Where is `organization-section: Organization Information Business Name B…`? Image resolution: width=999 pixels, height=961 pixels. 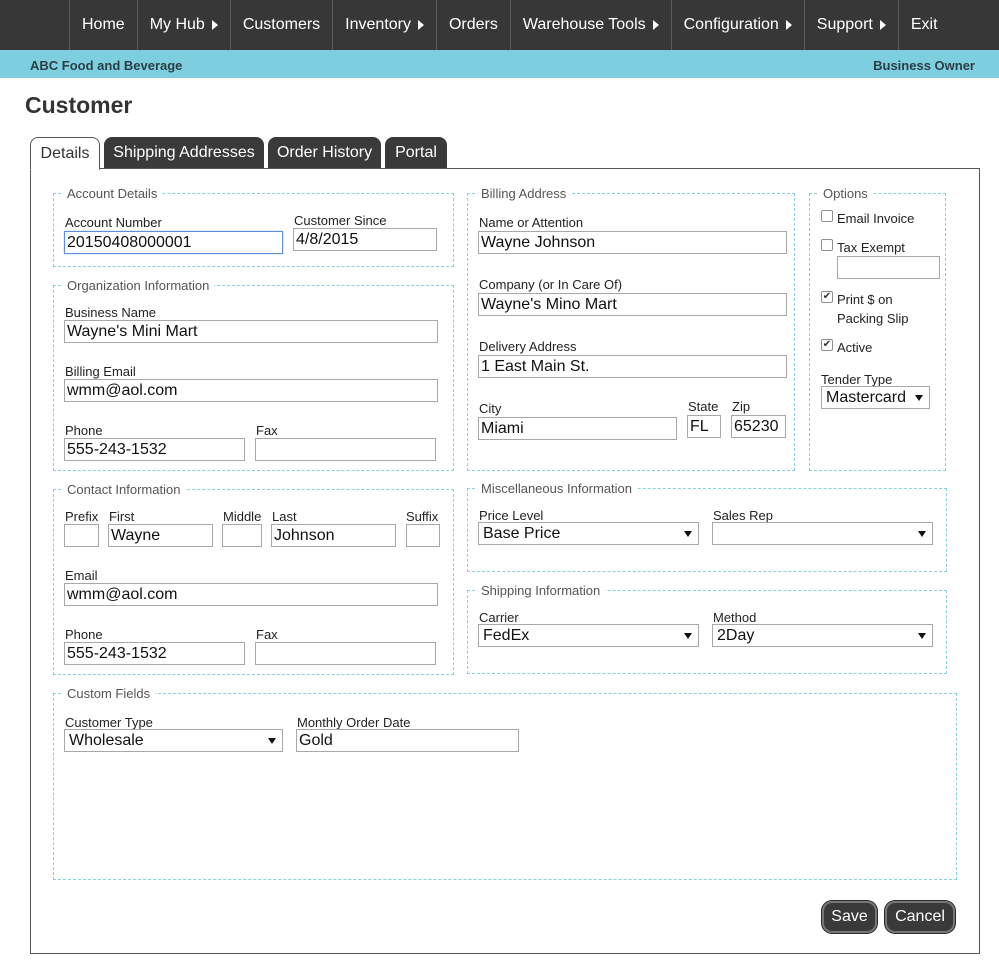
organization-section: Organization Information Business Name B… is located at coordinates (253, 374).